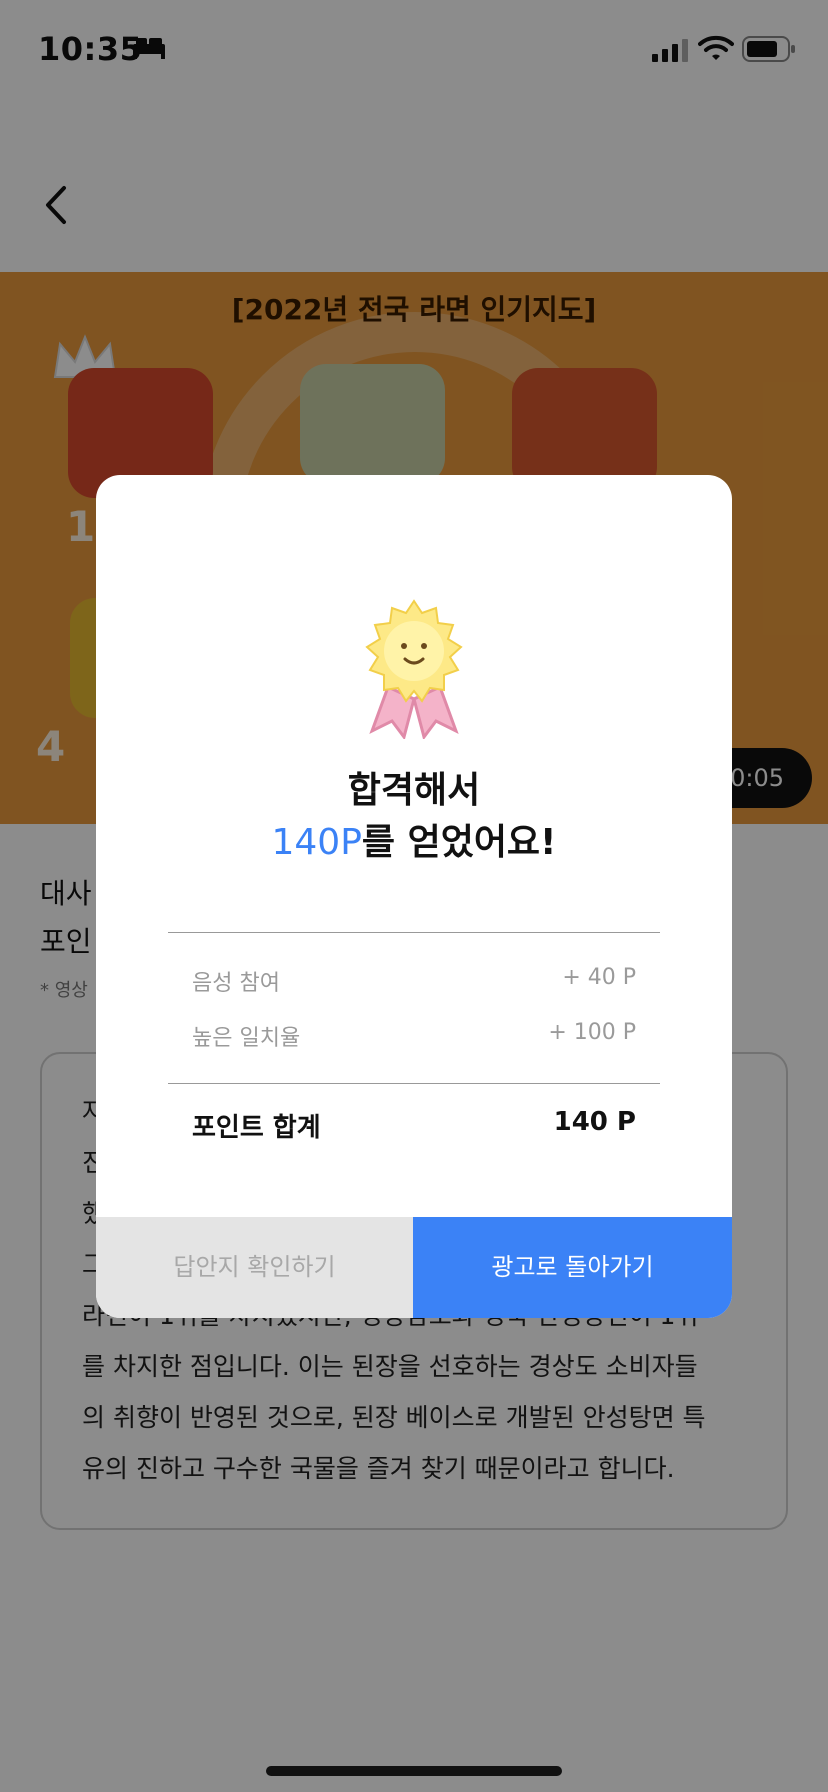 This screenshot has height=1792, width=828. Describe the element at coordinates (414, 1125) in the screenshot. I see `points-total-row: 포인트 합계 140 P` at that location.